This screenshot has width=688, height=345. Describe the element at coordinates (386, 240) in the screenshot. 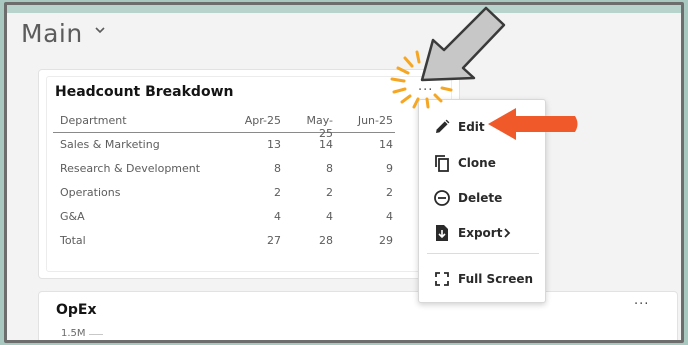

I see `table-cell: 29` at that location.